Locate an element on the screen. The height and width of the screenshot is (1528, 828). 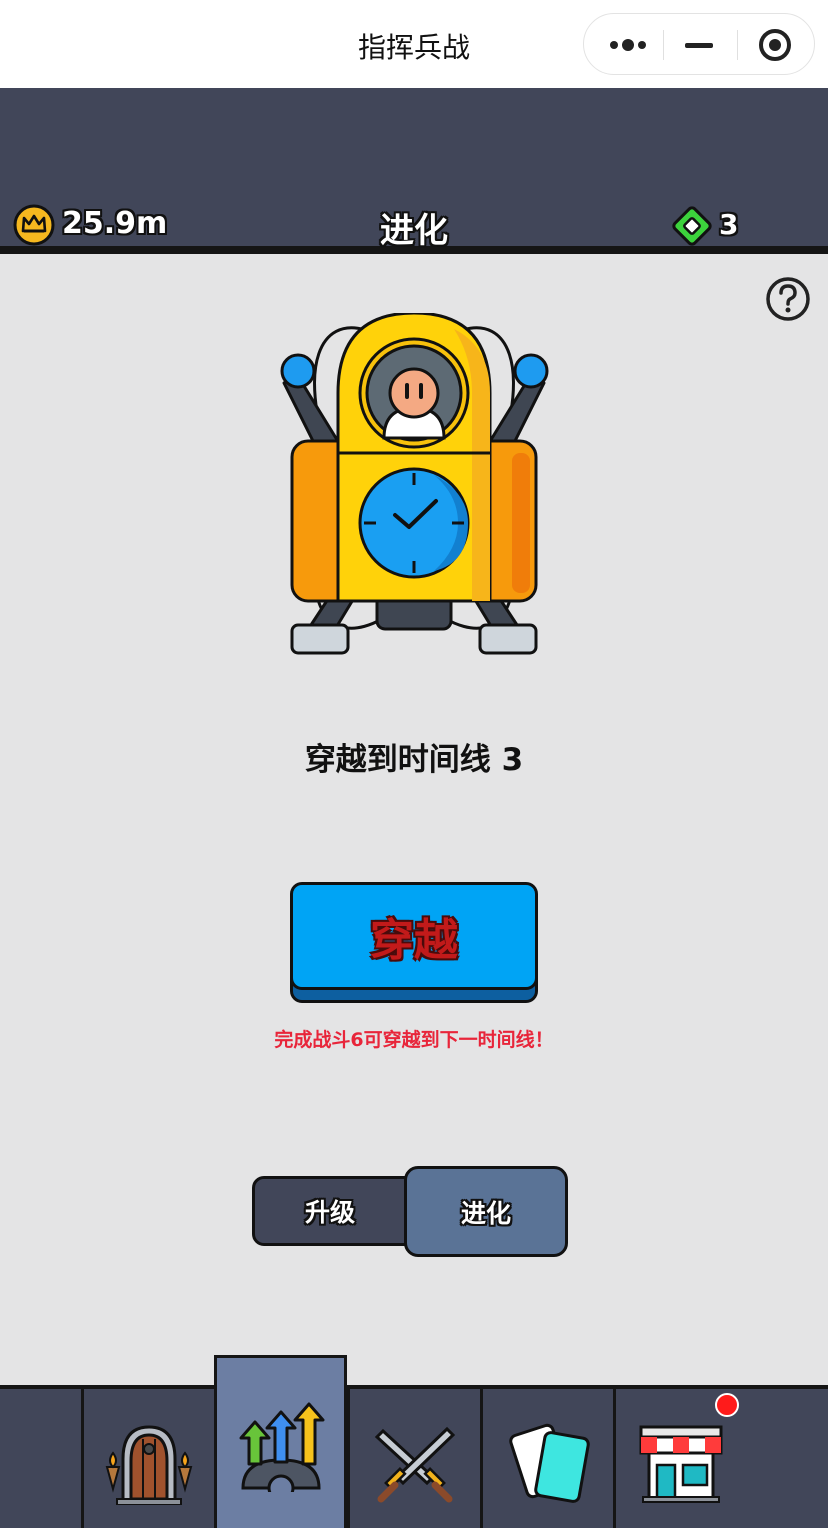
shop-notification-badge is located at coordinates (727, 1405).